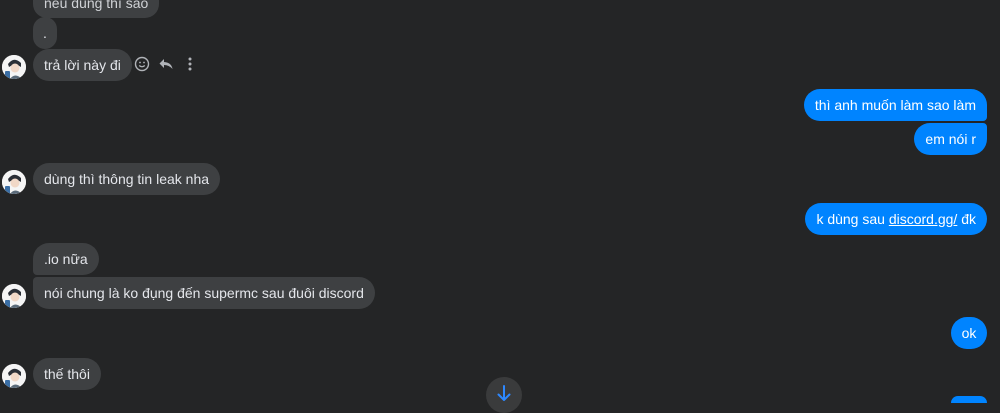 This screenshot has width=1000, height=413. I want to click on message-text: dùng thì thông tin leak nha, so click(127, 179).